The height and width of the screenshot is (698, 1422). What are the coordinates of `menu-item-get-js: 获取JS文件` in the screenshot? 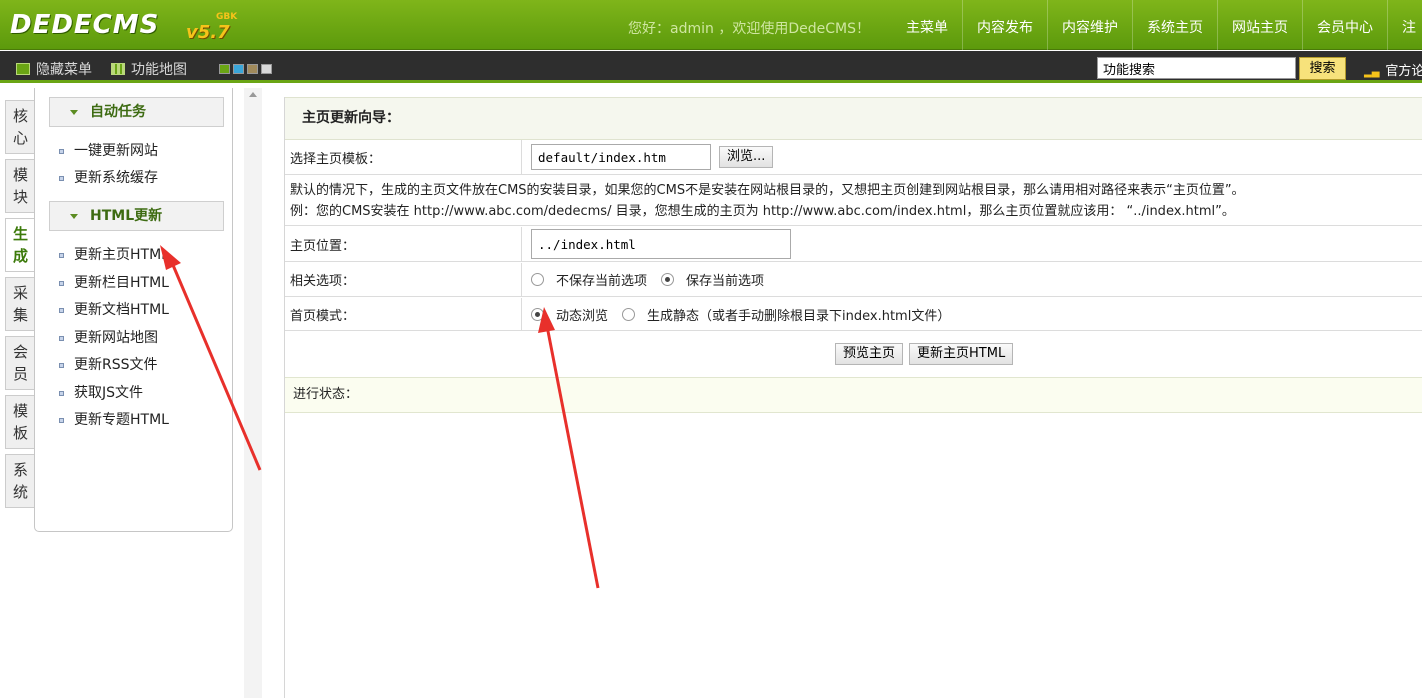 It's located at (101, 392).